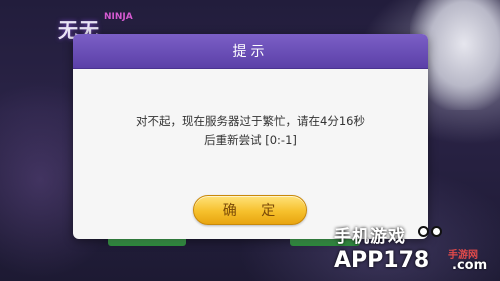 This screenshot has width=500, height=281. I want to click on dialog-header: 提示, so click(250, 51).